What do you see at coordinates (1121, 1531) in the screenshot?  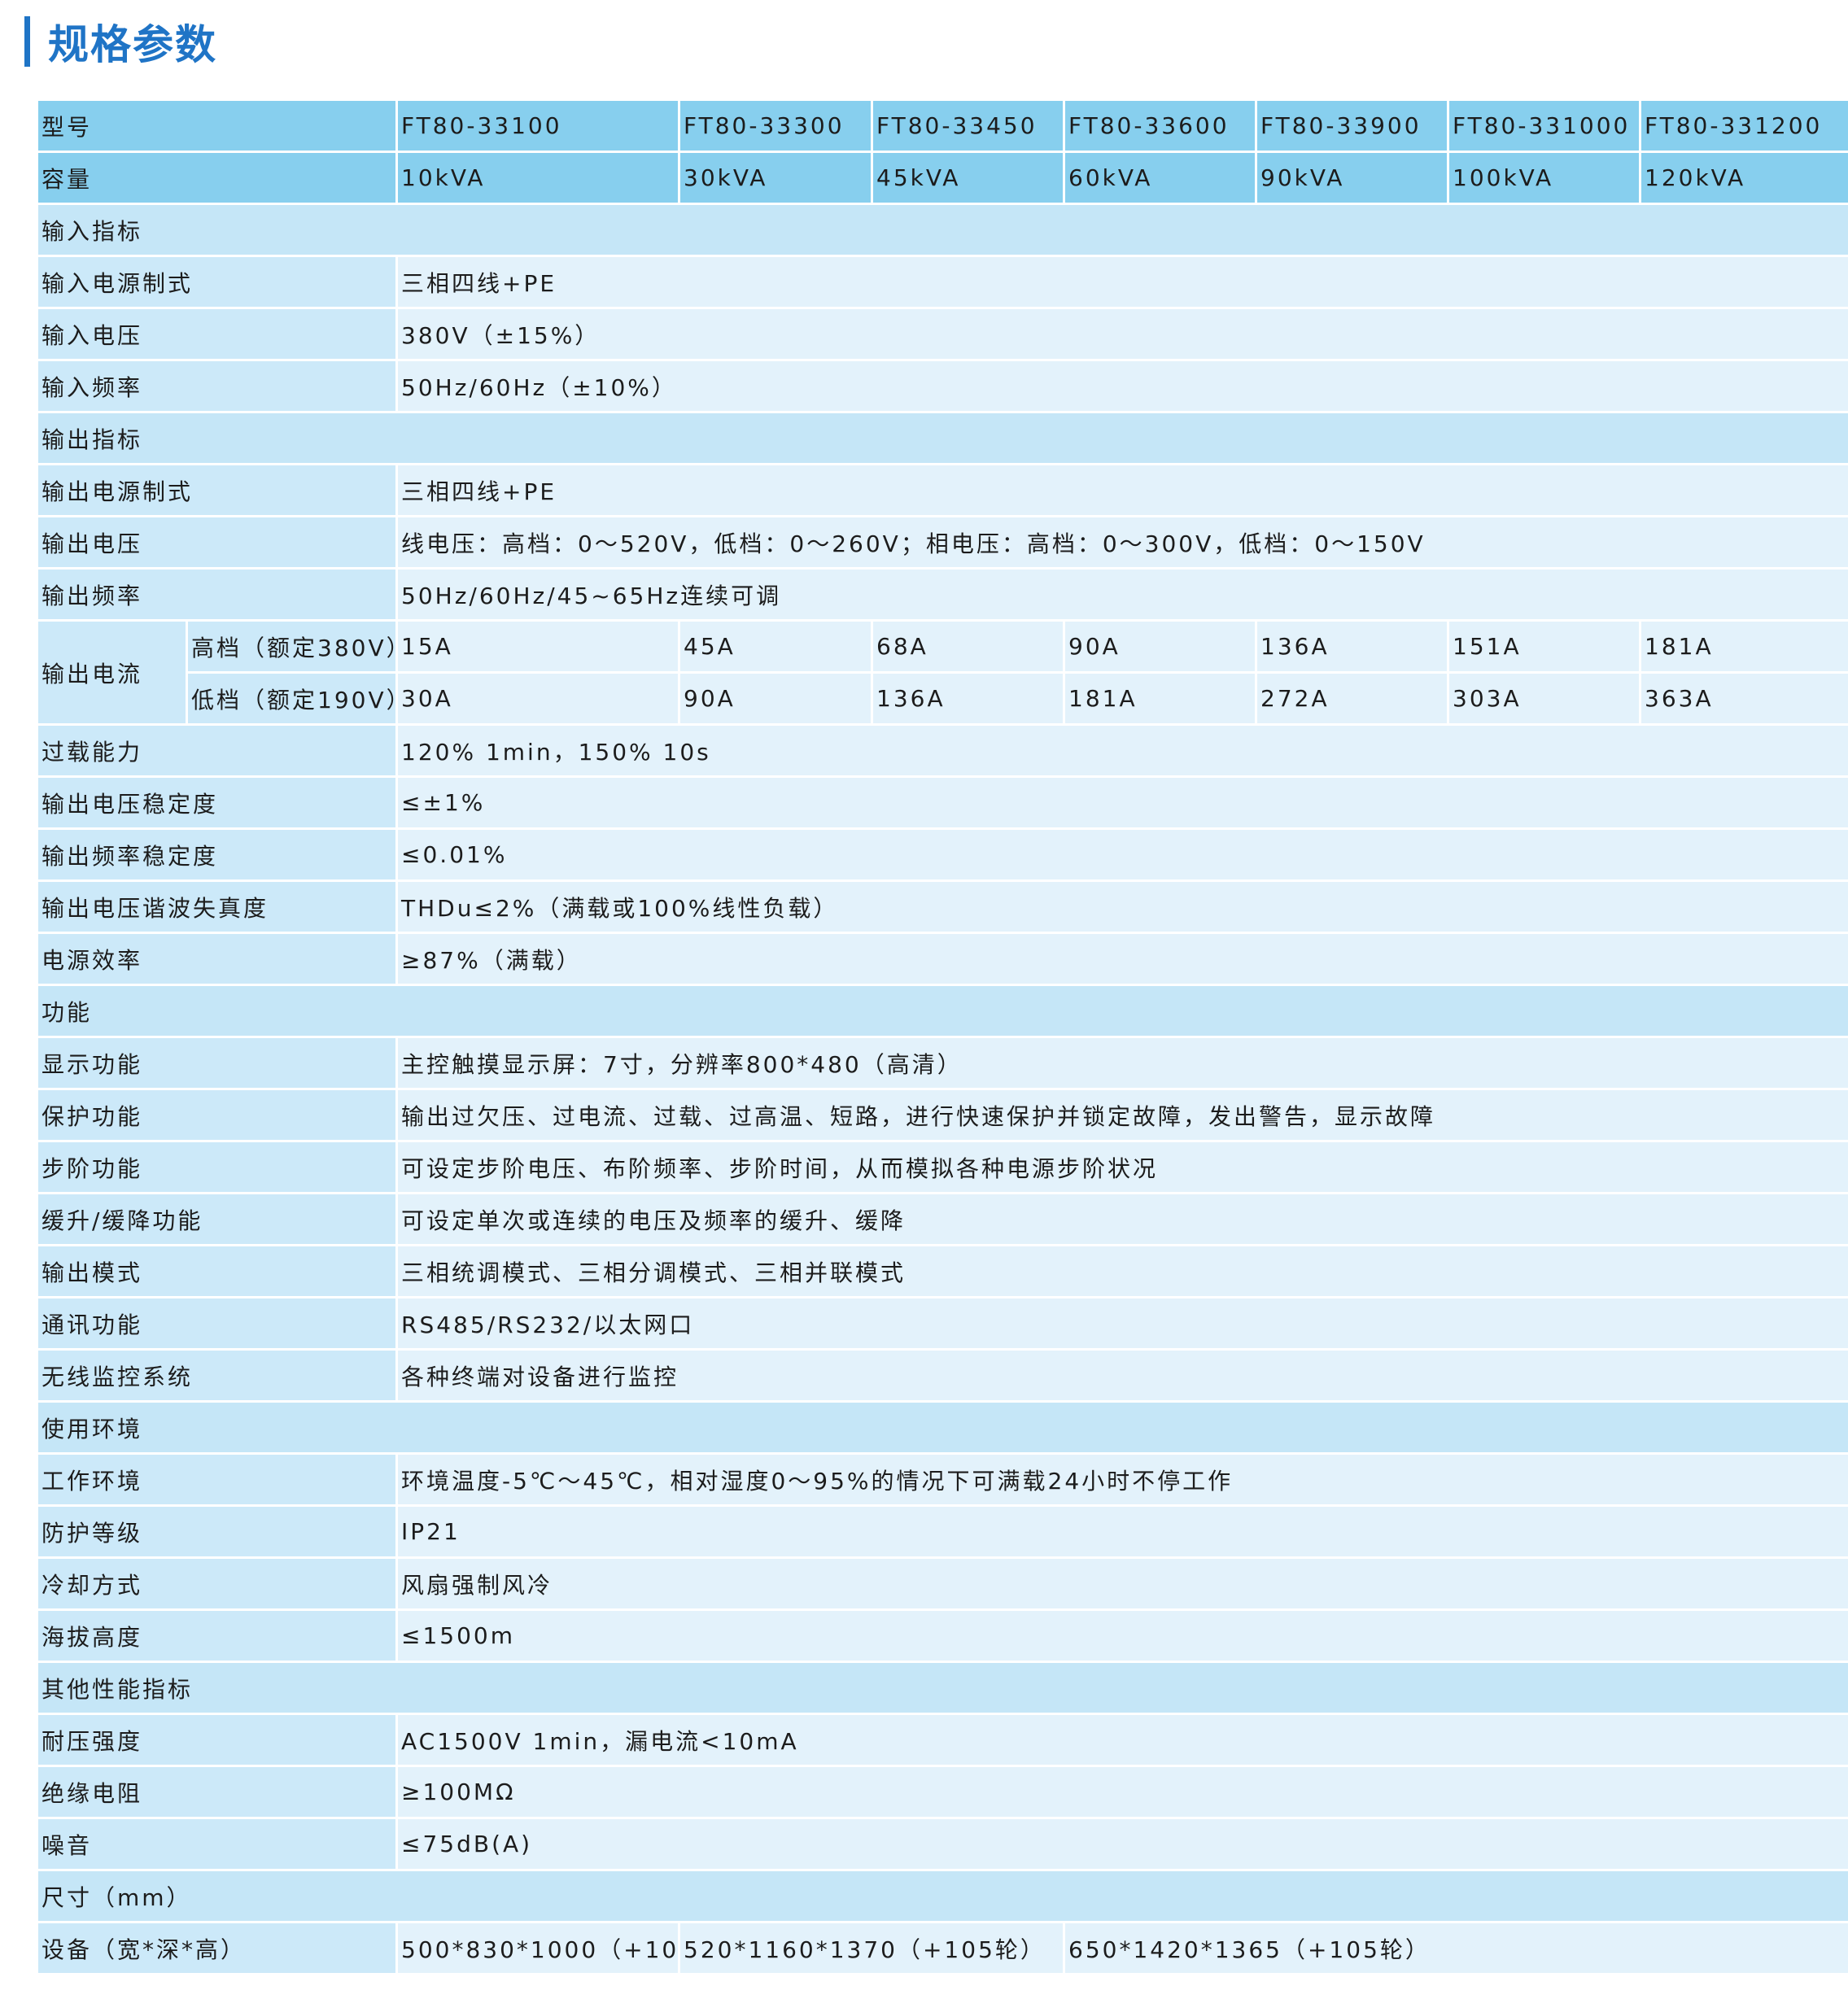 I see `row-value: IP21` at bounding box center [1121, 1531].